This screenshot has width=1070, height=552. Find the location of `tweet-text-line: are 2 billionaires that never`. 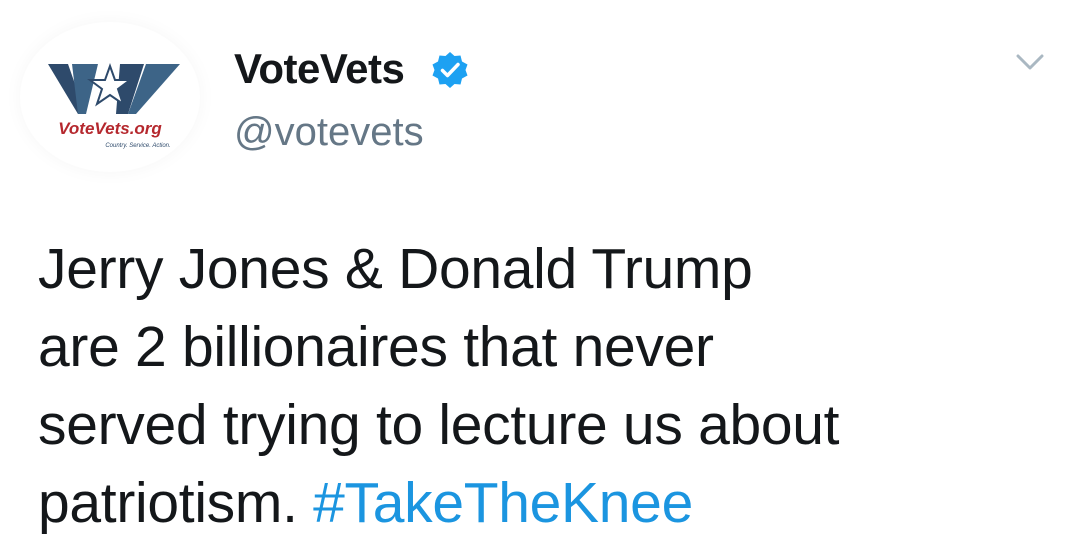

tweet-text-line: are 2 billionaires that never is located at coordinates (376, 347).